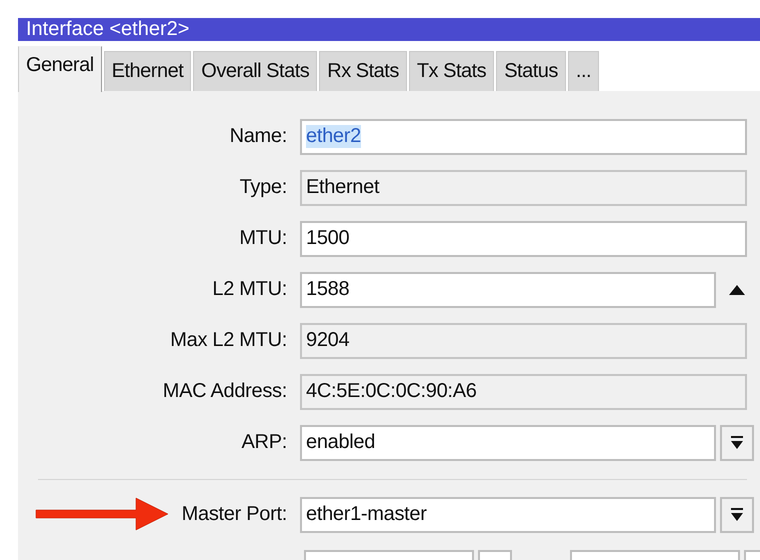  I want to click on readonly-field: Ethernet, so click(523, 188).